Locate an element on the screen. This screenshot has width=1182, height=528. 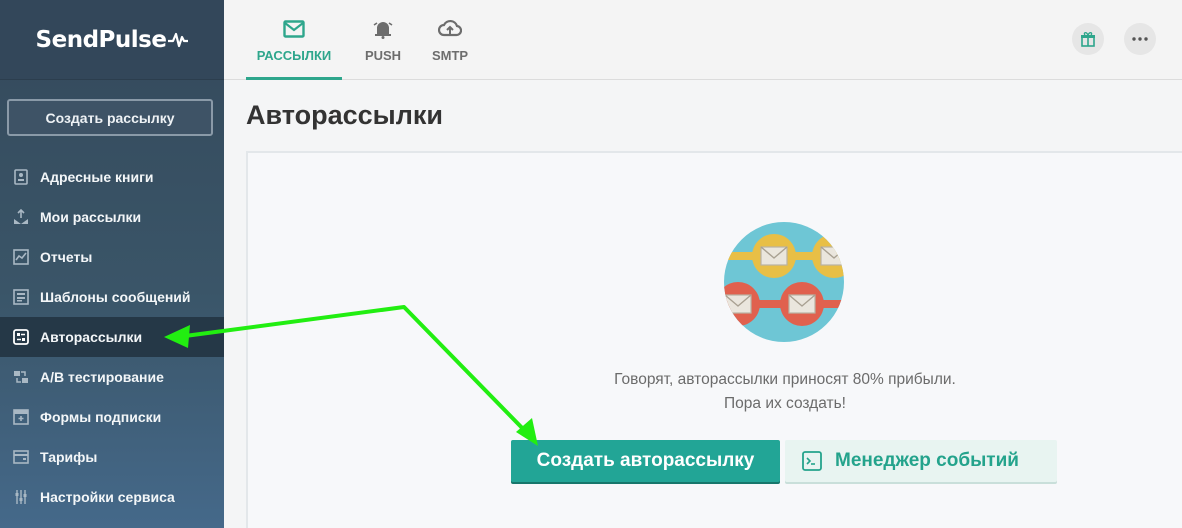
tab-push: PUSH is located at coordinates (383, 40).